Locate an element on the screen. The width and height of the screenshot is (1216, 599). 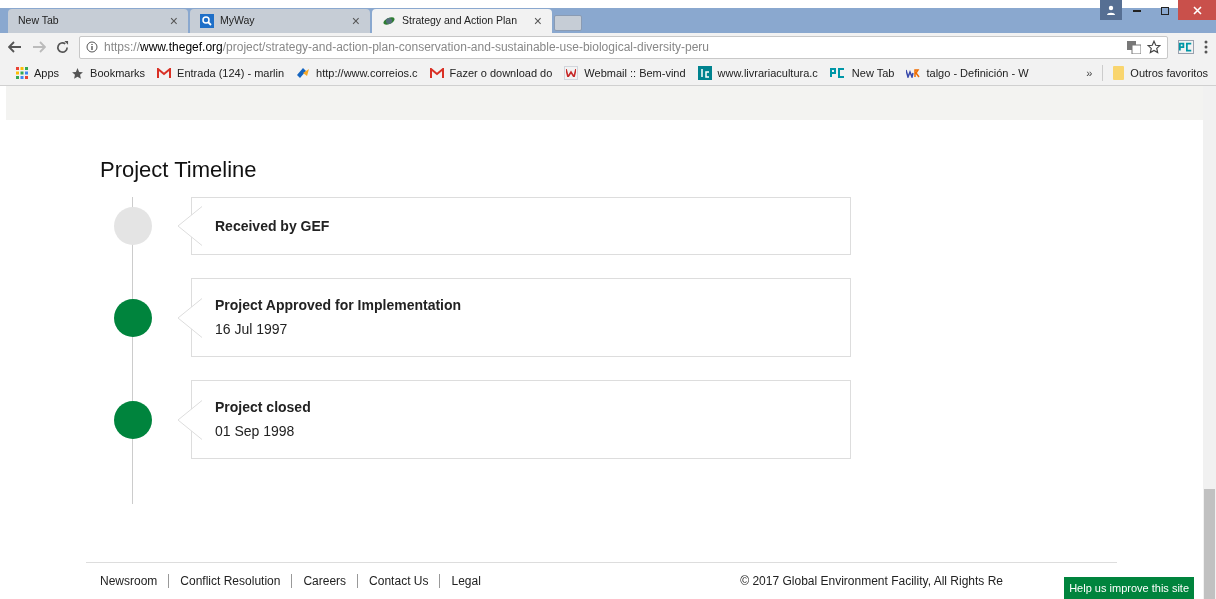
footer-link: Careers is located at coordinates (325, 581).